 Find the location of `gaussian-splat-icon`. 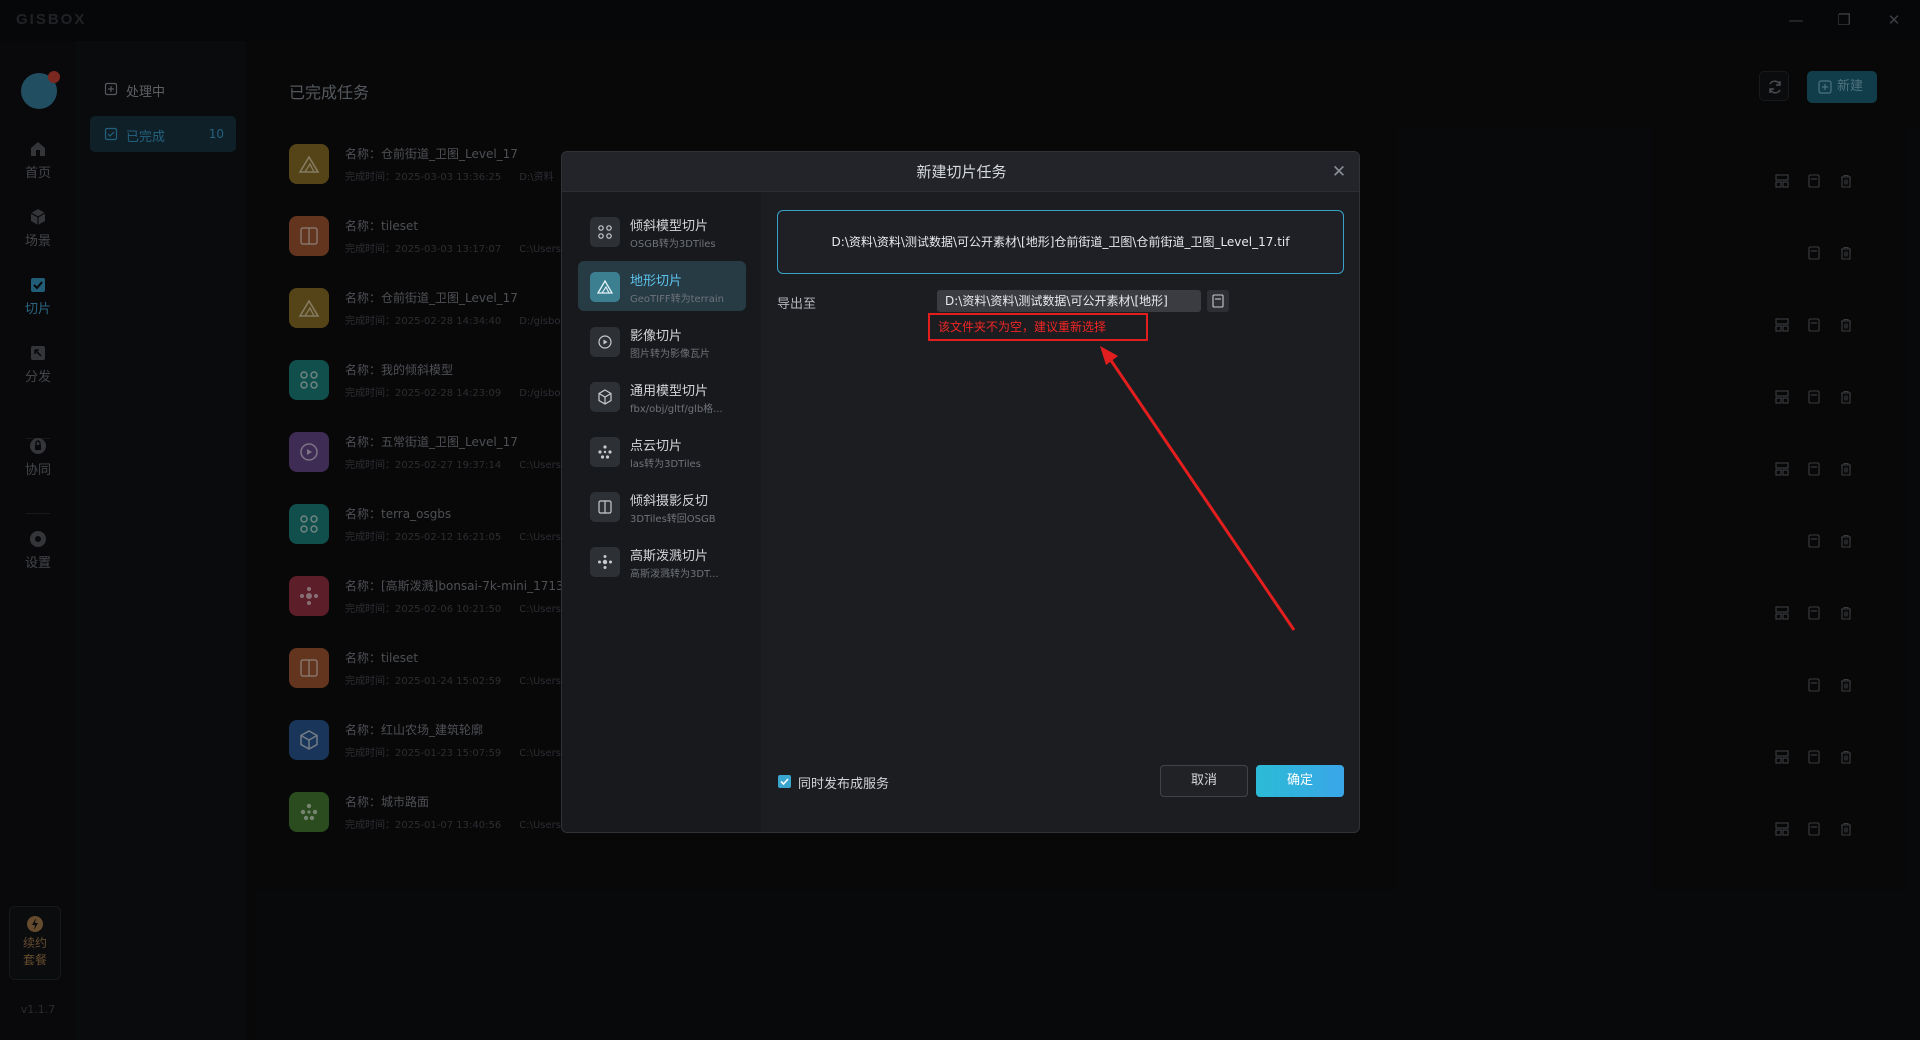

gaussian-splat-icon is located at coordinates (605, 562).